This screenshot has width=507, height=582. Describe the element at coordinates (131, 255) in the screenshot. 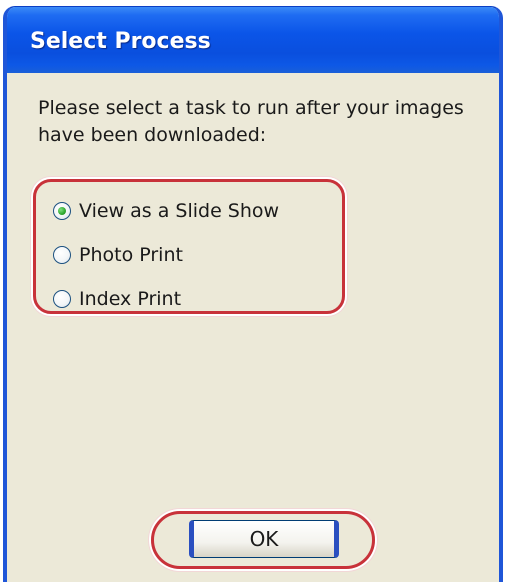

I see `radio-label-photo-print: Photo Print` at that location.